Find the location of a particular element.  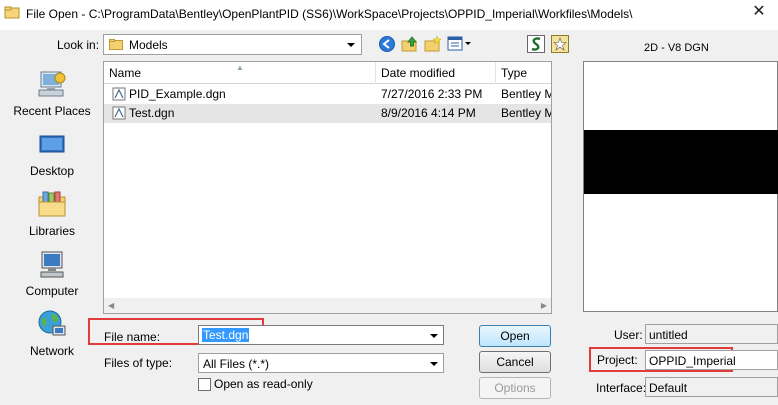

place-network: Network is located at coordinates (52, 337).